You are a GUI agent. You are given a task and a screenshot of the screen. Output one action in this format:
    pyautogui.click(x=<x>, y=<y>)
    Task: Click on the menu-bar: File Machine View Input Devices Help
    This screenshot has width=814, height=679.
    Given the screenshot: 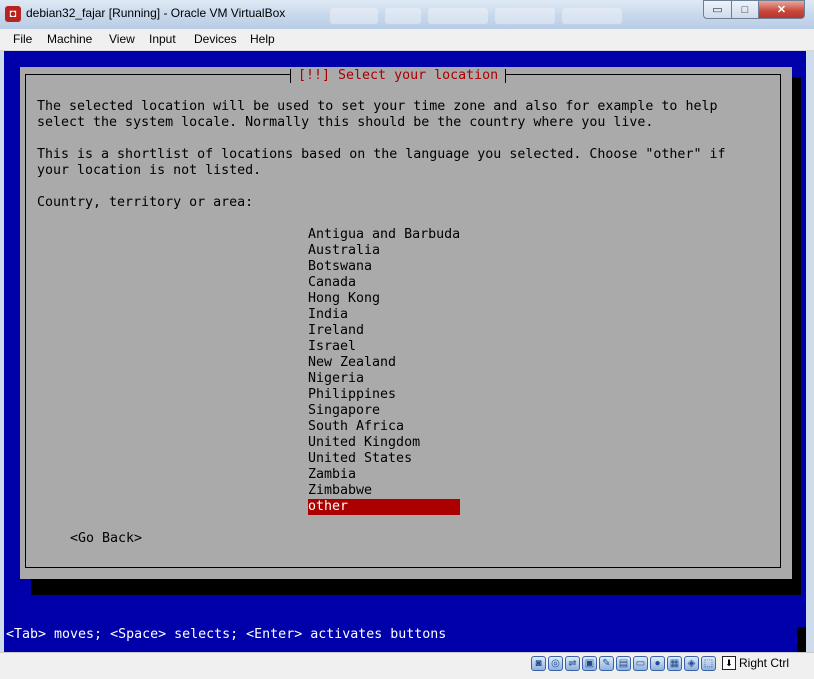 What is the action you would take?
    pyautogui.click(x=407, y=40)
    